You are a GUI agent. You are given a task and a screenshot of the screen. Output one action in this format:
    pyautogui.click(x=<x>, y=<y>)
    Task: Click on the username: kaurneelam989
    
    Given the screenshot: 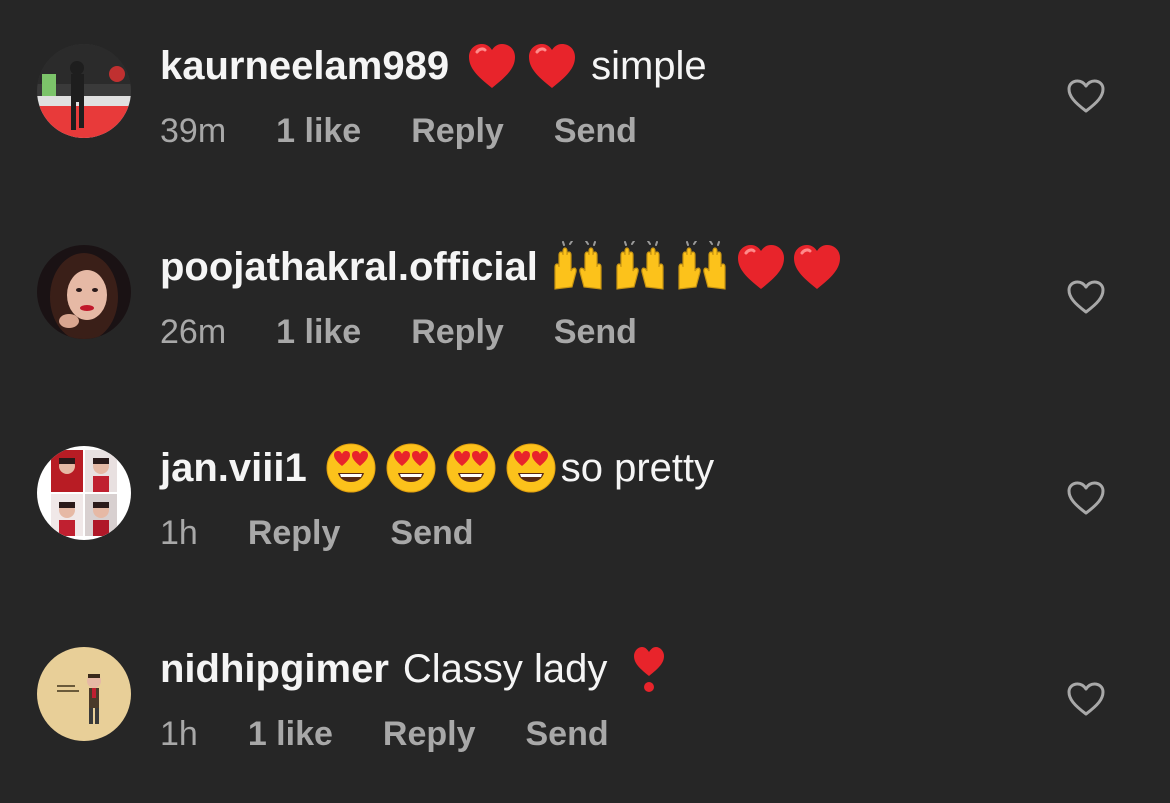 What is the action you would take?
    pyautogui.click(x=304, y=66)
    